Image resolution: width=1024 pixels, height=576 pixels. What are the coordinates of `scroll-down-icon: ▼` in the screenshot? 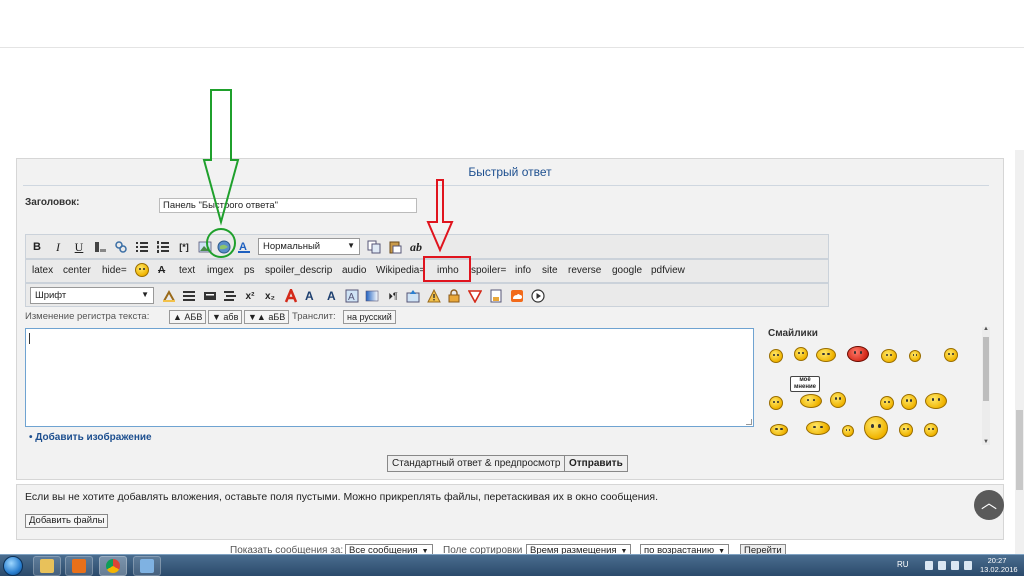 It's located at (986, 442).